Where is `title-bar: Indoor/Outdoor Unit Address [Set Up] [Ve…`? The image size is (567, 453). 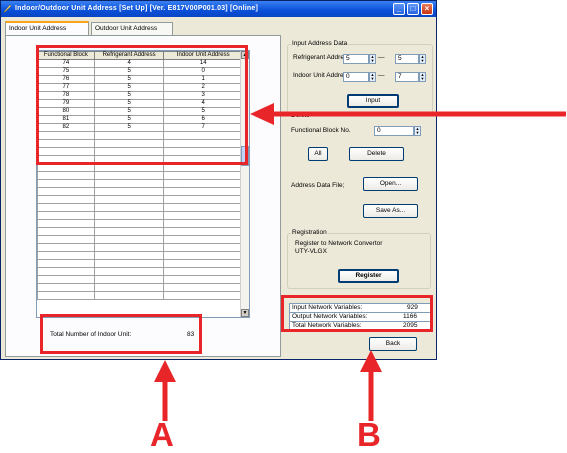 title-bar: Indoor/Outdoor Unit Address [Set Up] [Ve… is located at coordinates (218, 9).